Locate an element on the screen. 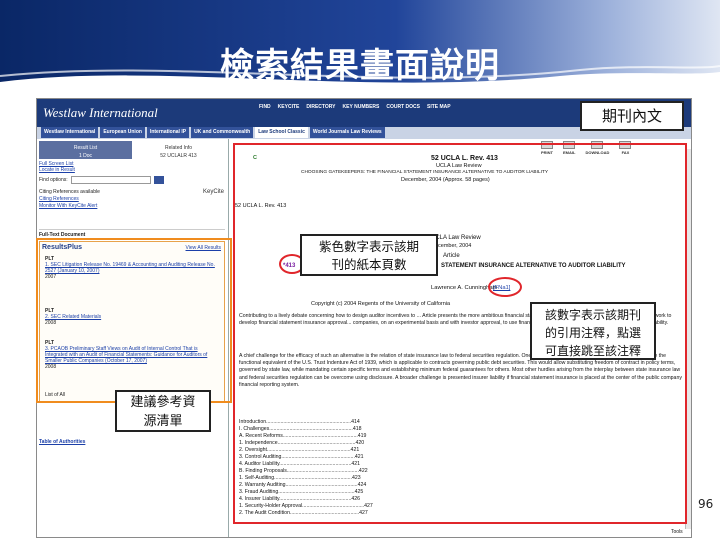 This screenshot has width=720, height=540. tab-related-info: Related Info 52 UCLALR 413 is located at coordinates (178, 150).